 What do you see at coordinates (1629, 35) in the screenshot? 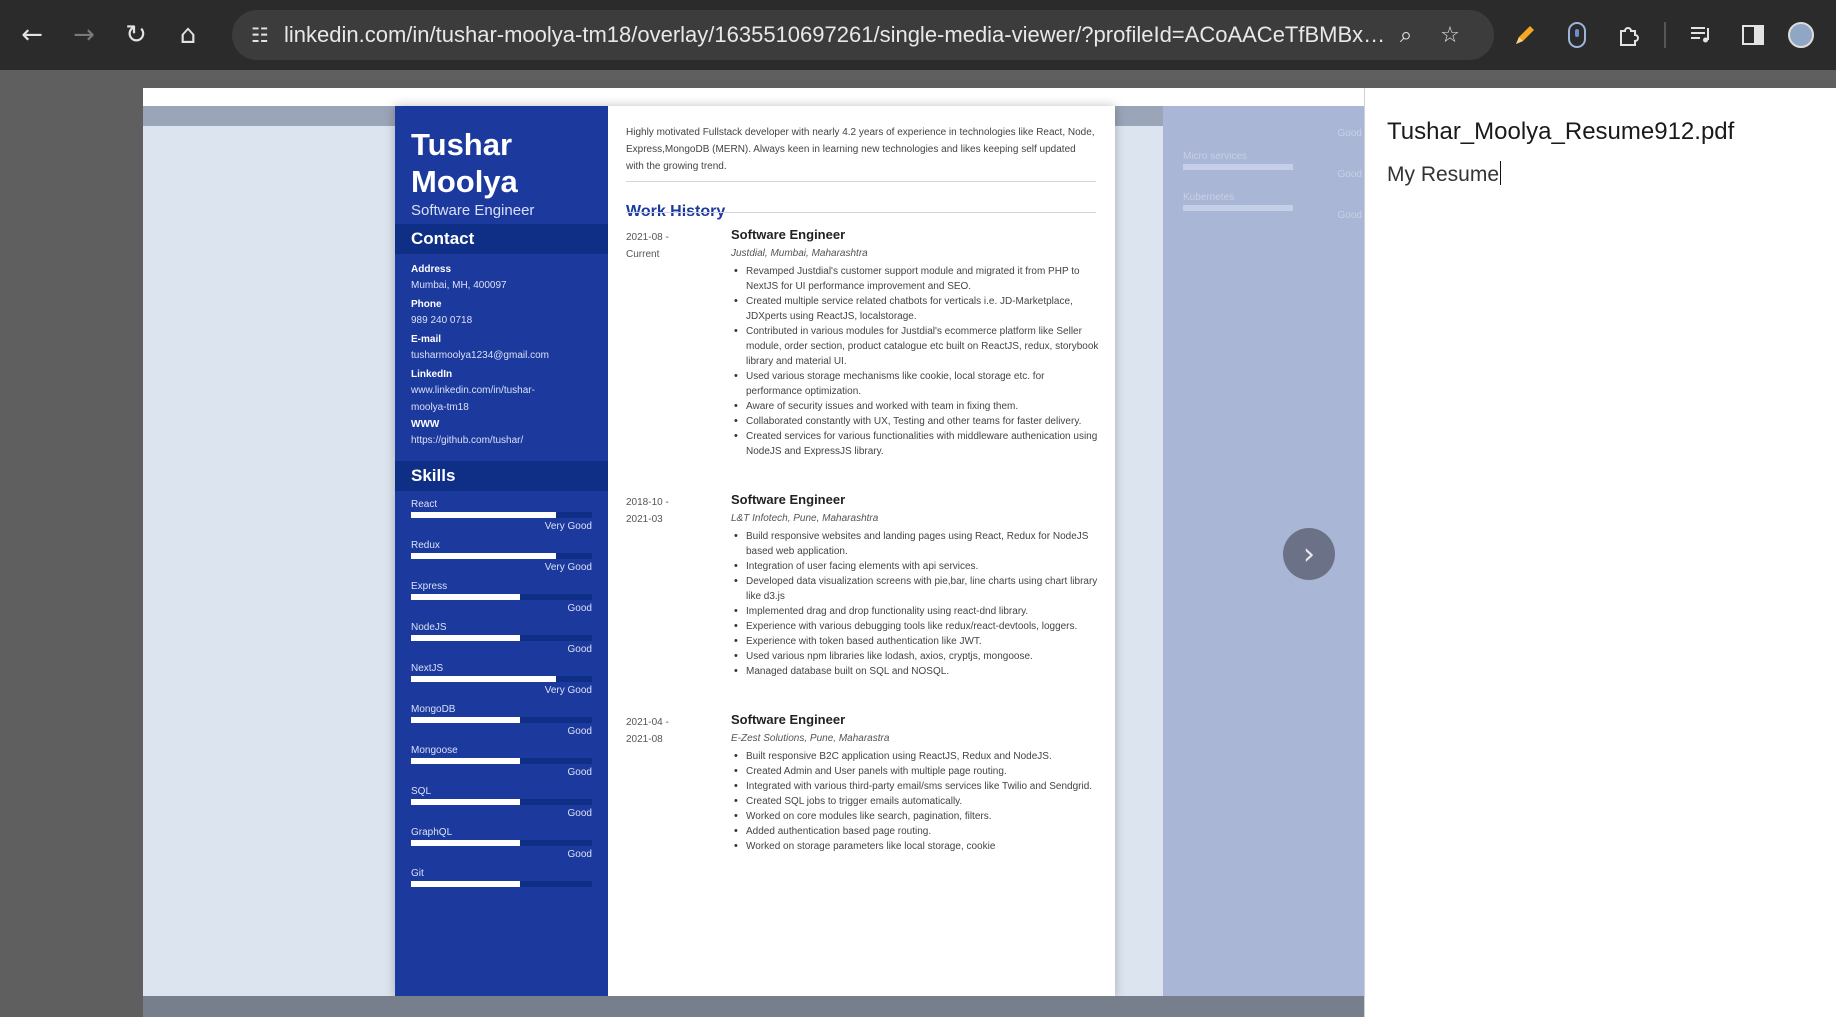
I see `puzzle-extensions-icon` at bounding box center [1629, 35].